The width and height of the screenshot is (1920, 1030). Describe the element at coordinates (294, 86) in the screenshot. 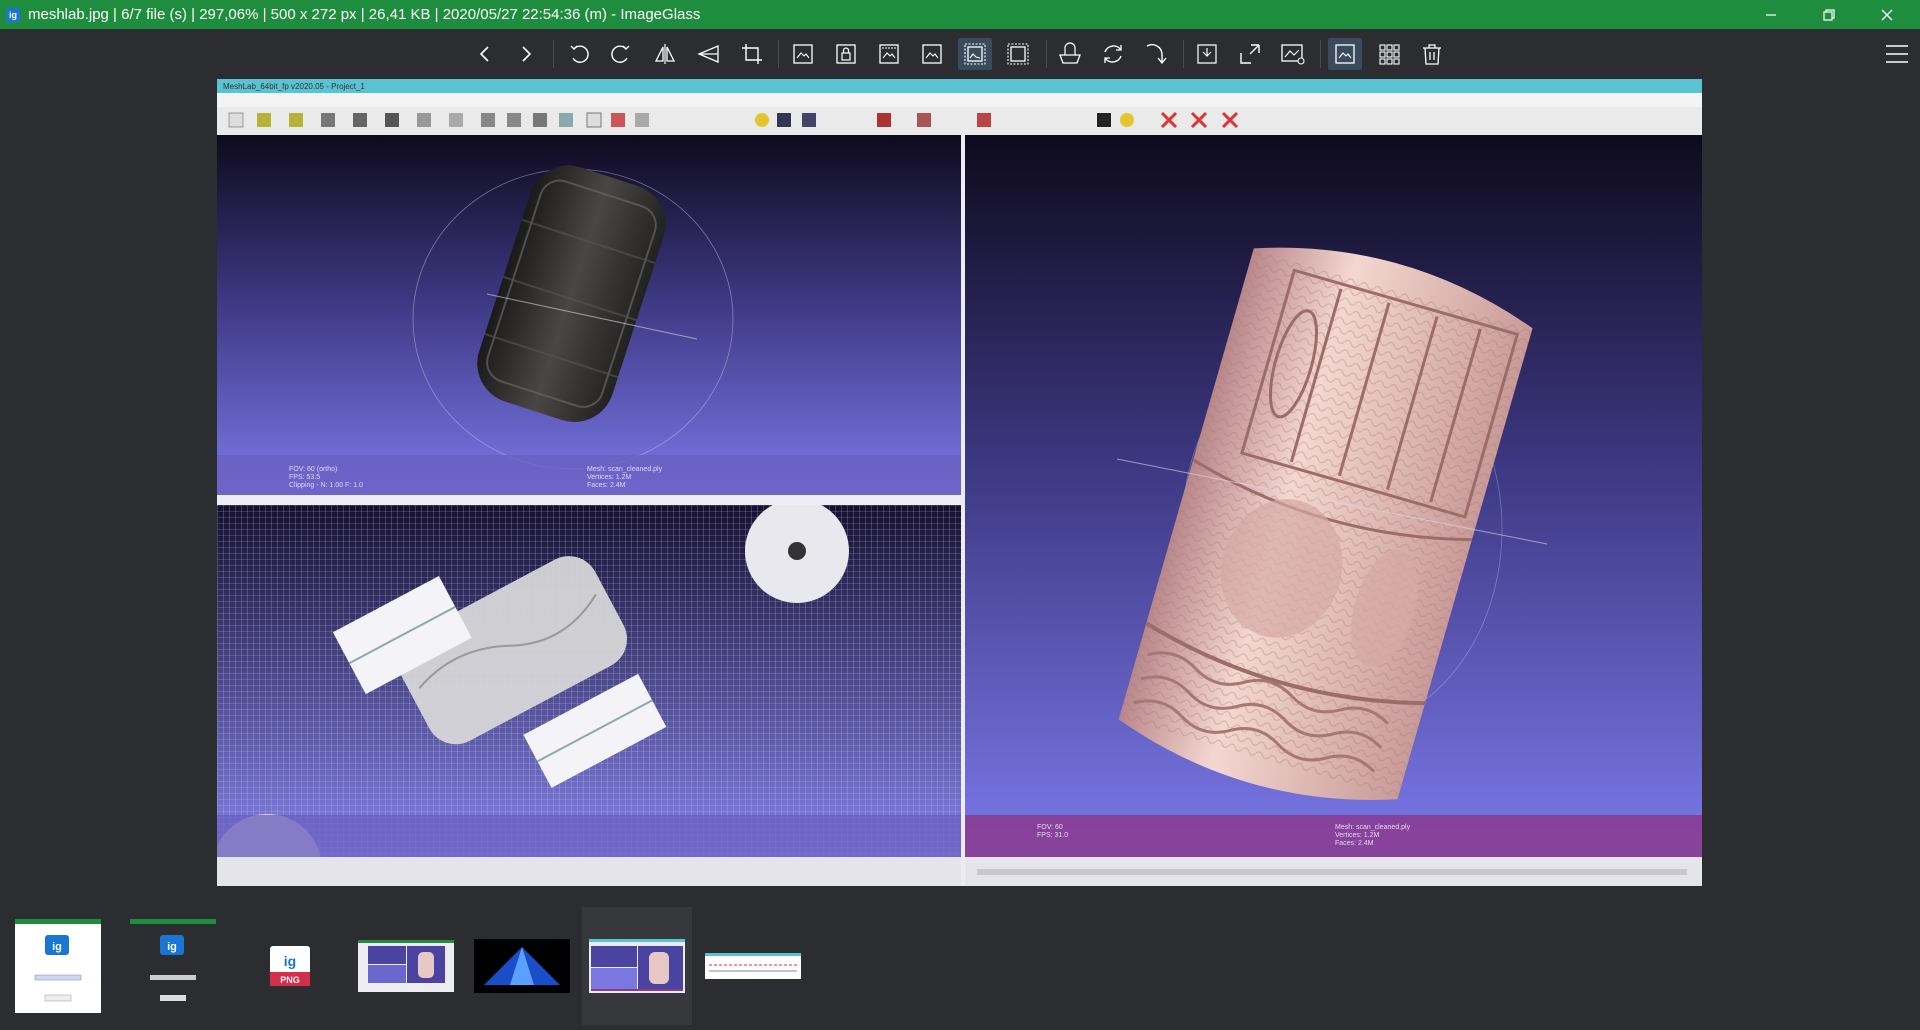

I see `meshlab-title: MeshLab_64bit_fp v2020.05 - Project_1` at that location.